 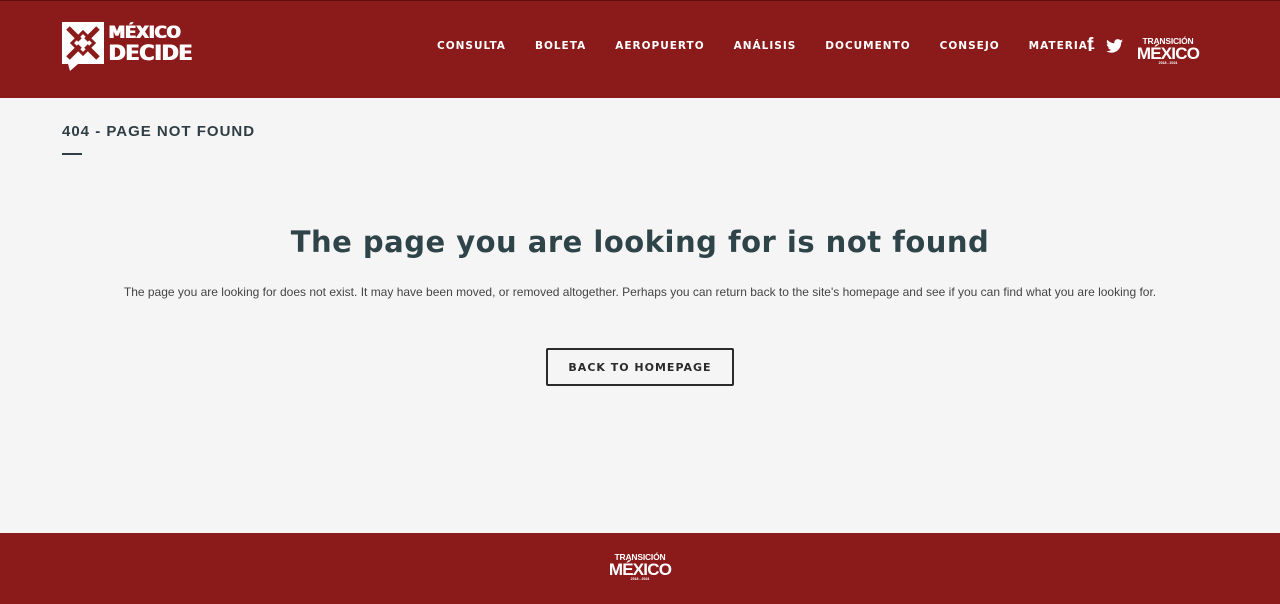 What do you see at coordinates (970, 46) in the screenshot?
I see `nav-item-consejo: CONSEJO` at bounding box center [970, 46].